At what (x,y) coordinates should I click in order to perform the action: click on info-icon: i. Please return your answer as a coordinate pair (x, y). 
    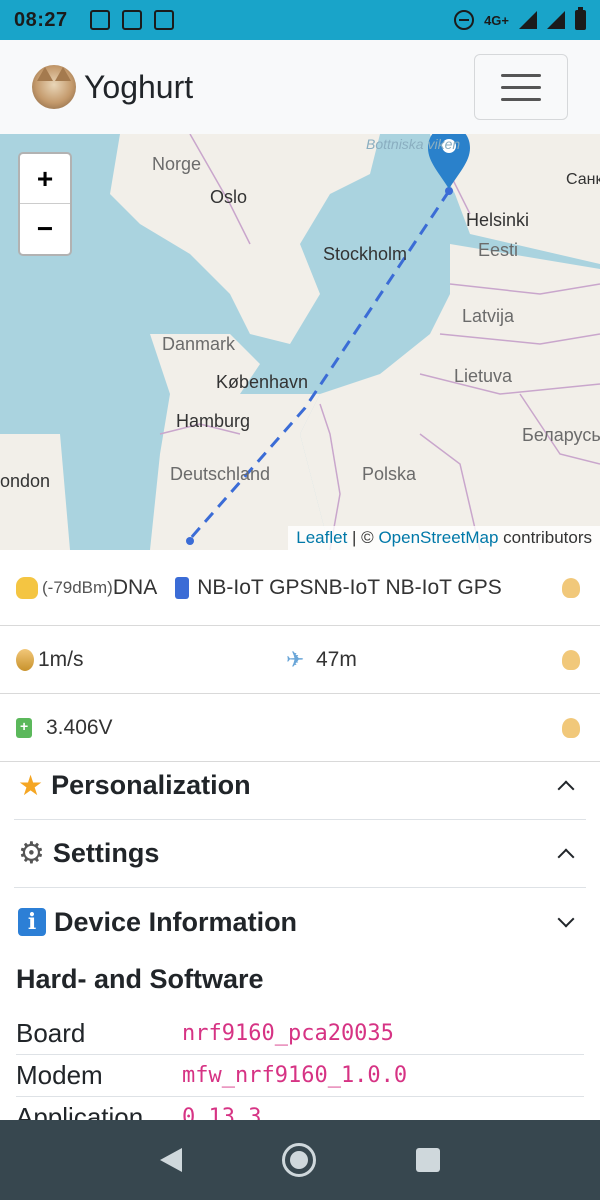
    Looking at the image, I should click on (32, 922).